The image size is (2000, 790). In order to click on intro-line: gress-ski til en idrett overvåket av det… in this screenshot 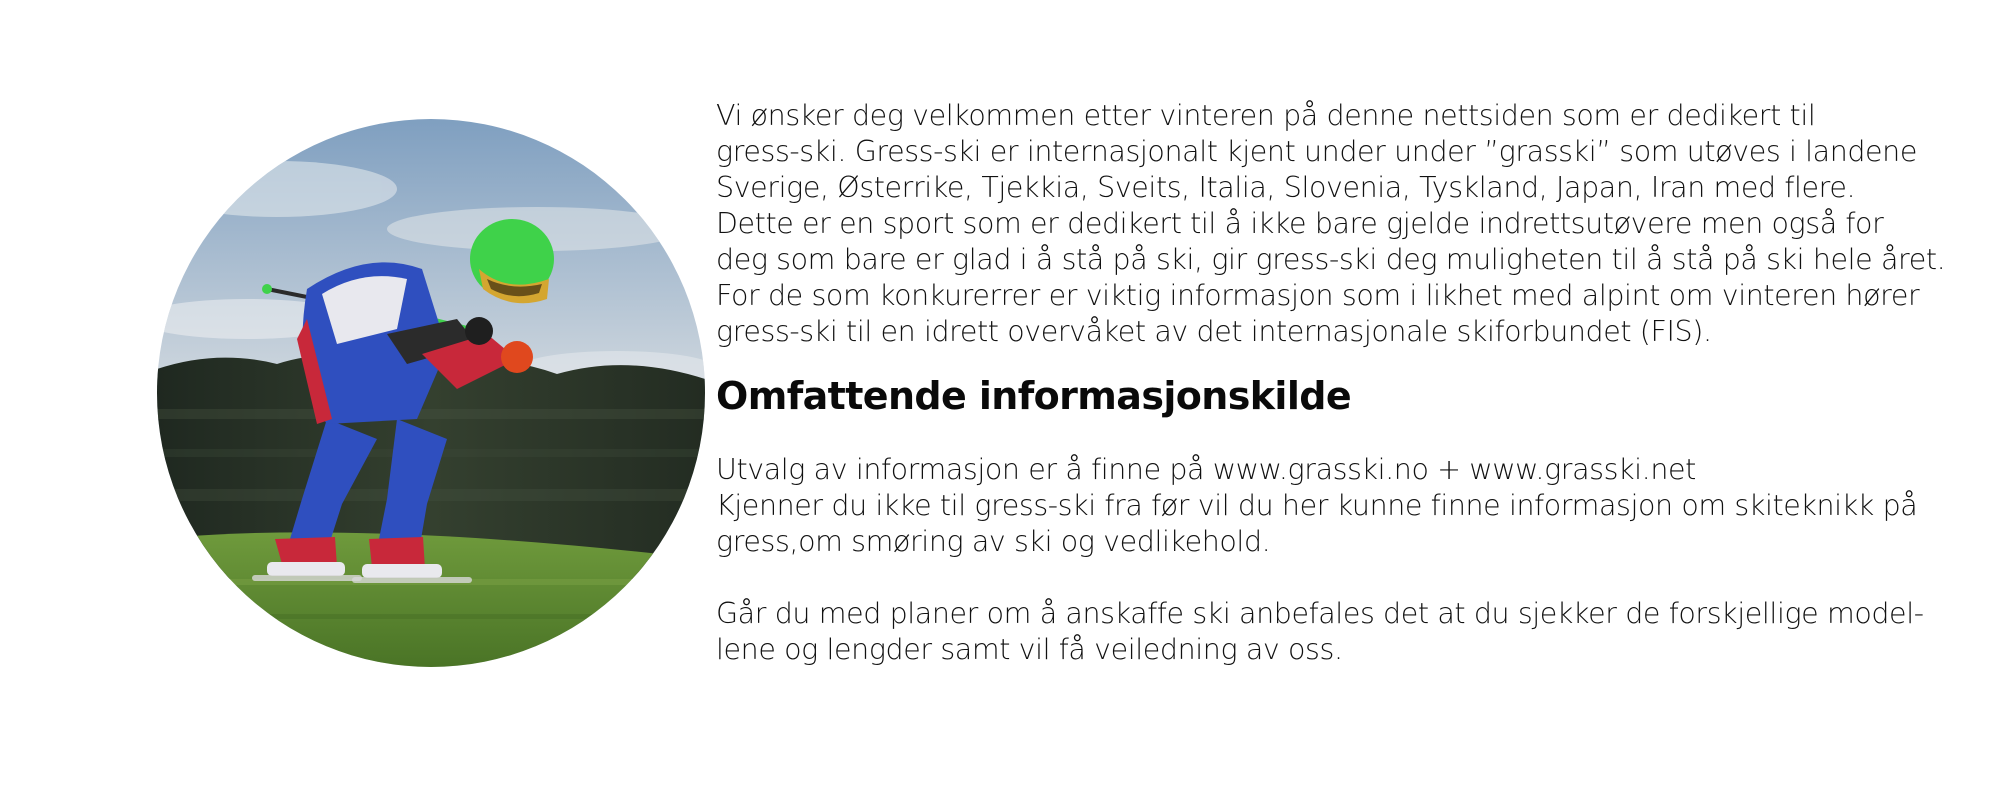, I will do `click(1214, 331)`.